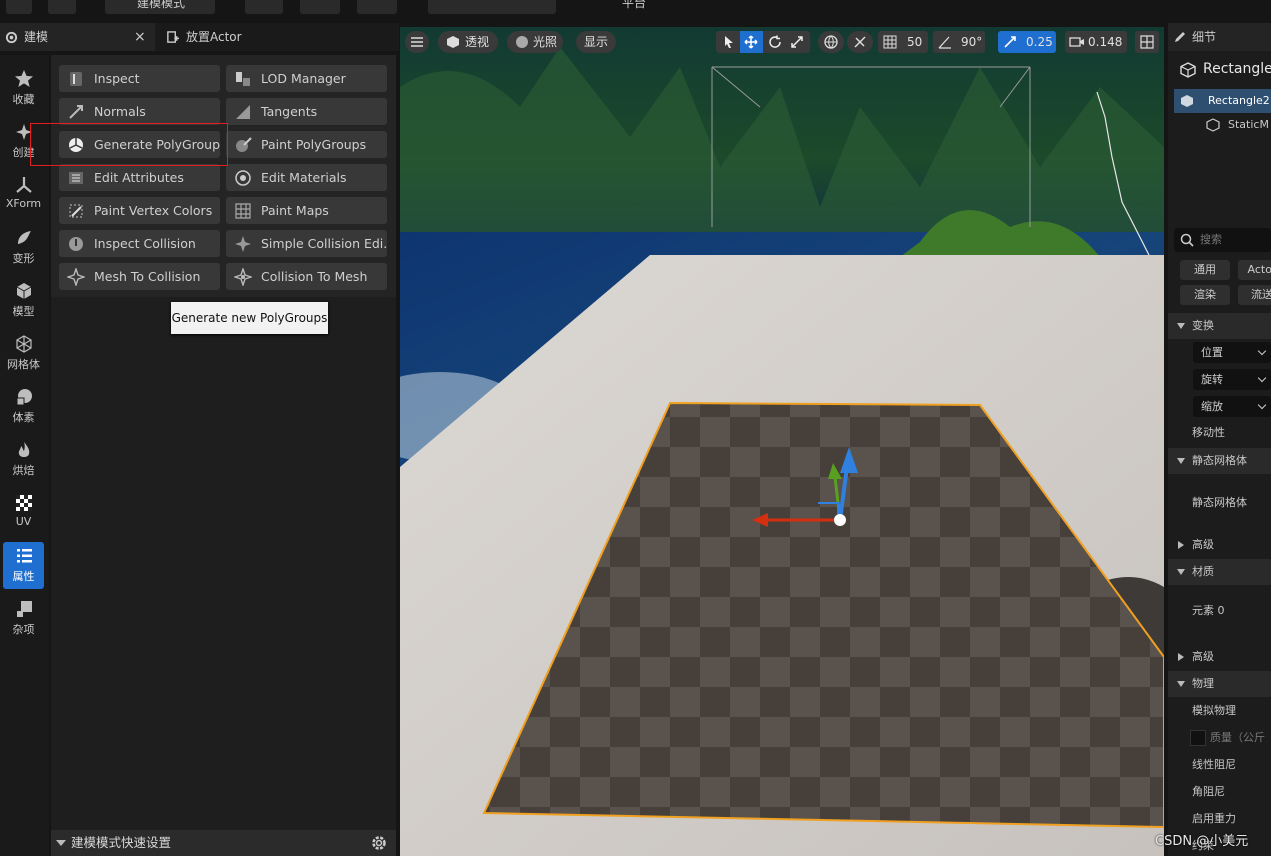 Image resolution: width=1271 pixels, height=856 pixels. Describe the element at coordinates (492, 7) in the screenshot. I see `play-controls` at that location.